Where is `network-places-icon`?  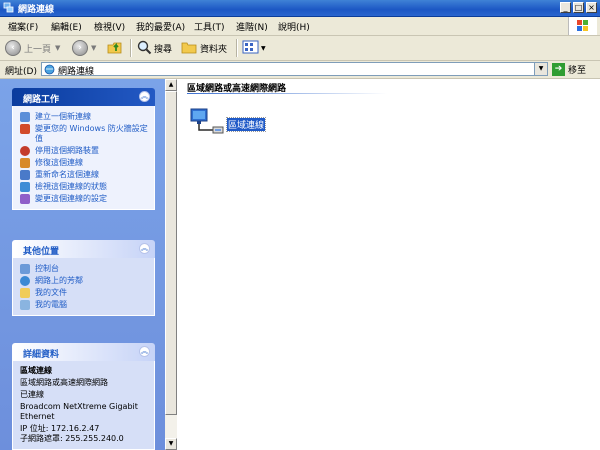
network-places-icon is located at coordinates (25, 281).